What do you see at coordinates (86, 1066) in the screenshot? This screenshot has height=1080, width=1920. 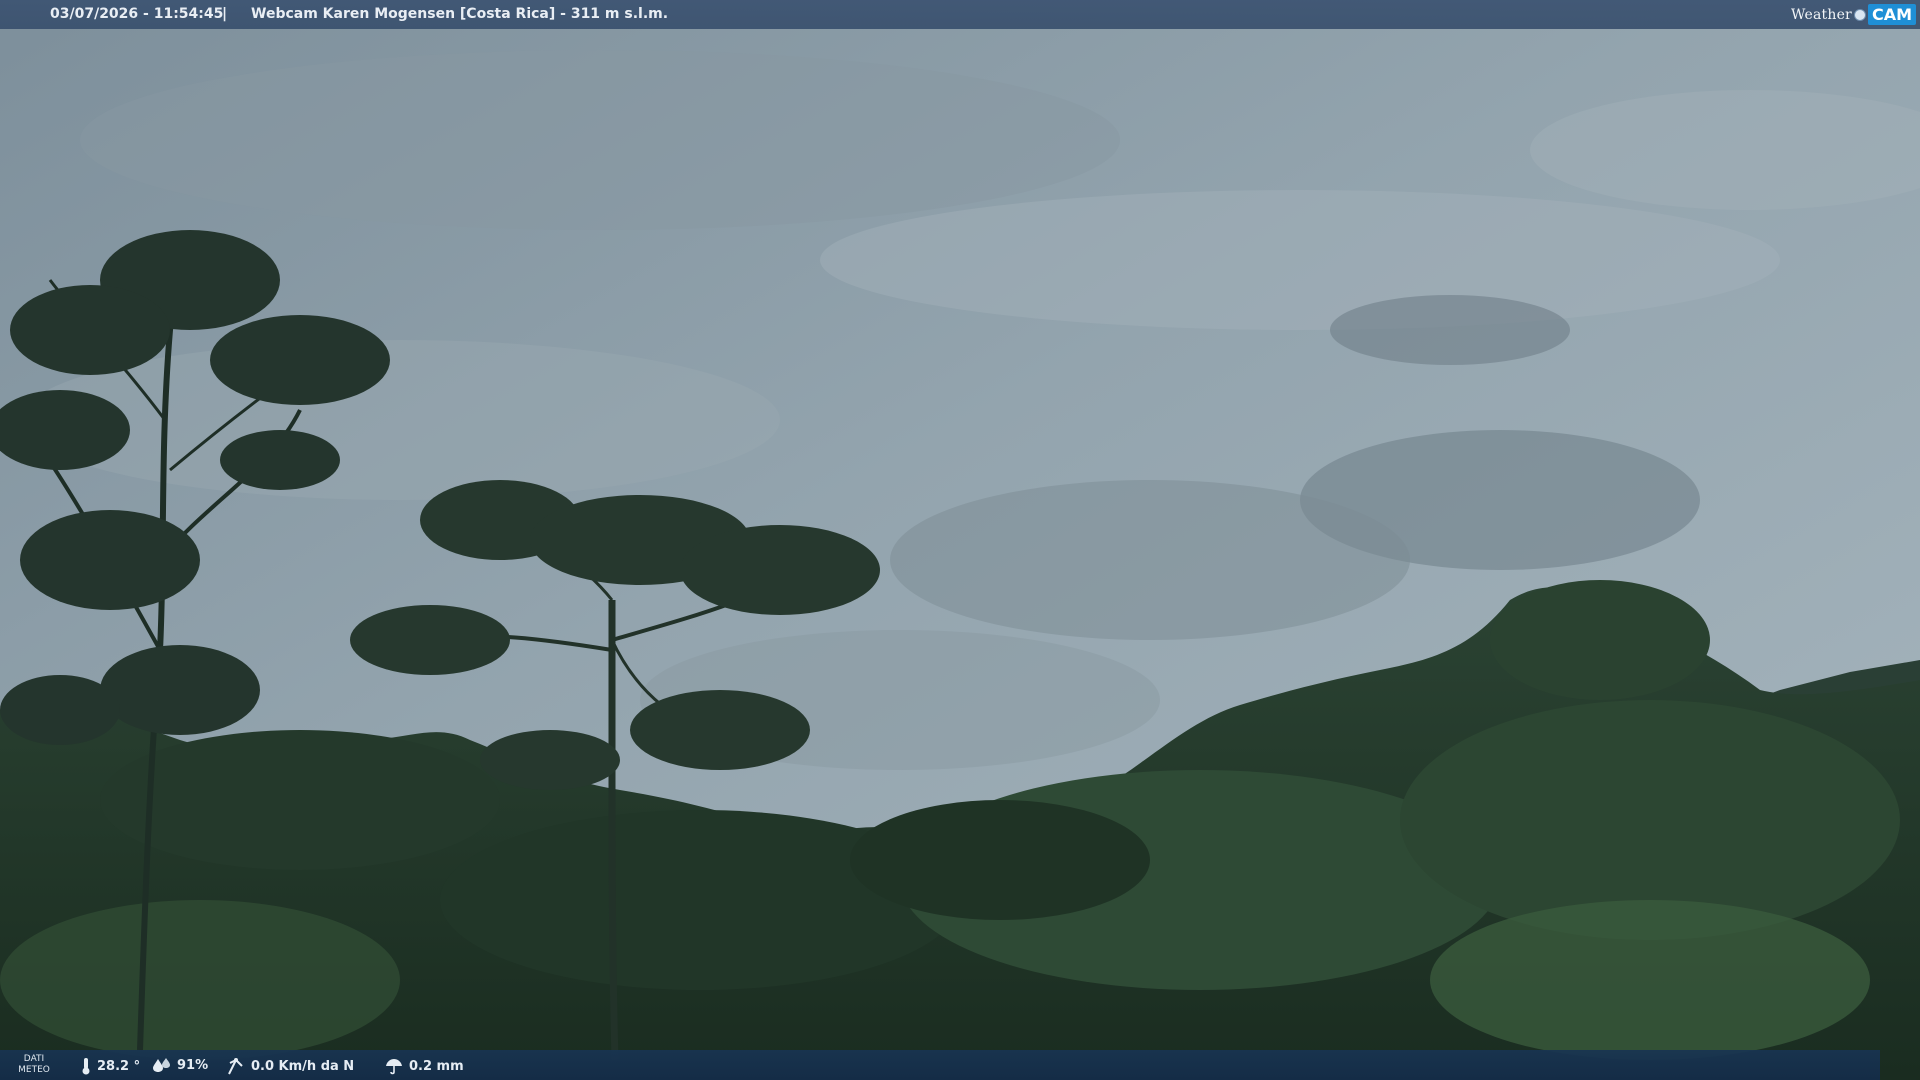 I see `thermometer-icon` at bounding box center [86, 1066].